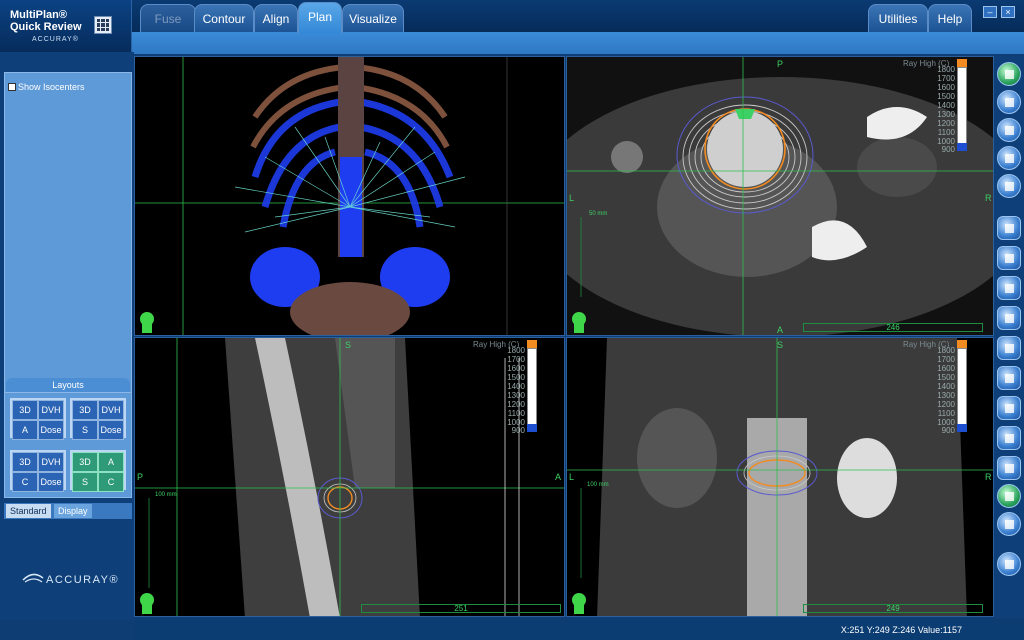 This screenshot has height=640, width=1024. Describe the element at coordinates (73, 511) in the screenshot. I see `subtab-display: Display` at that location.